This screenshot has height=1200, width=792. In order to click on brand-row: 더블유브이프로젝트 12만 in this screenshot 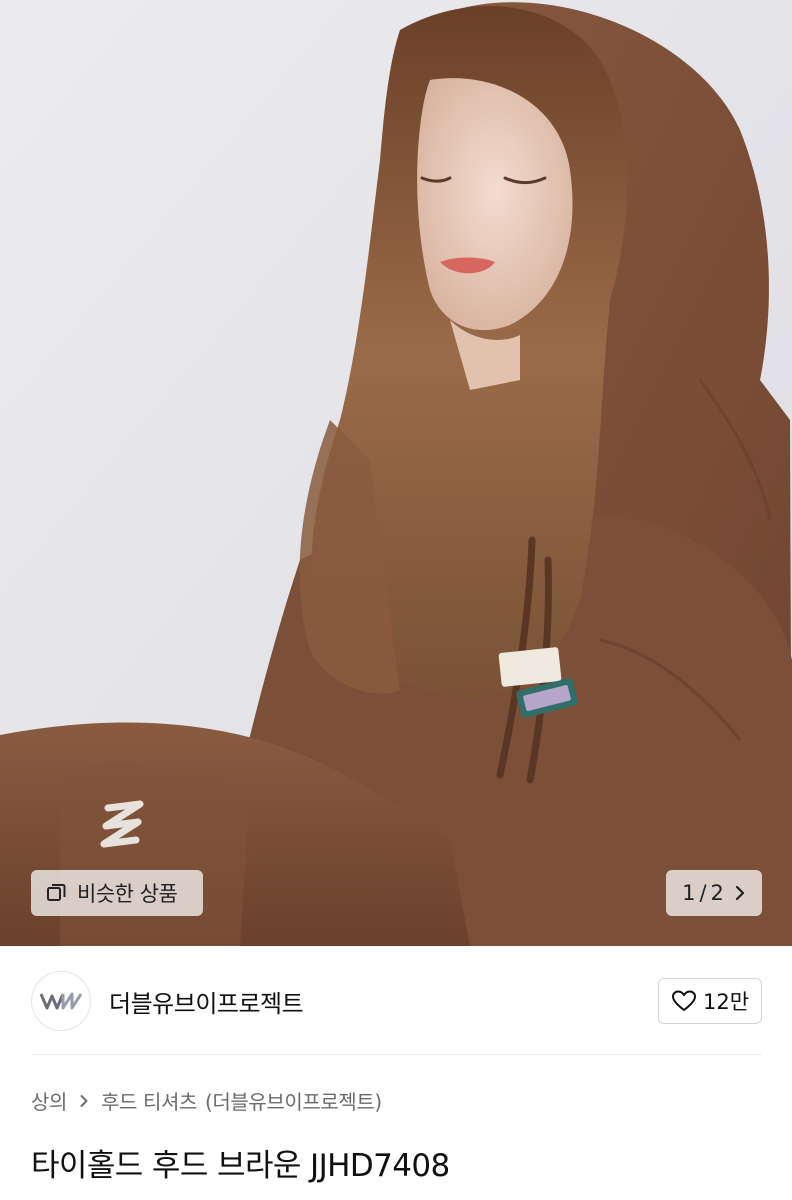, I will do `click(396, 1001)`.